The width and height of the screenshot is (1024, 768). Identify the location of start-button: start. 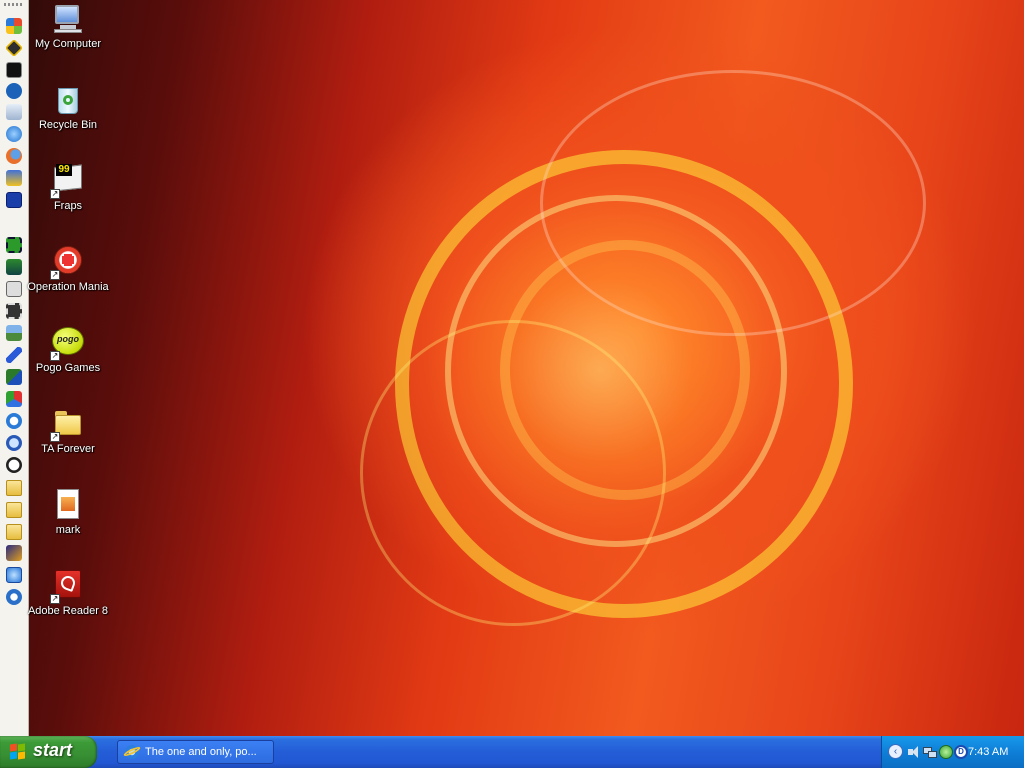
(48, 752).